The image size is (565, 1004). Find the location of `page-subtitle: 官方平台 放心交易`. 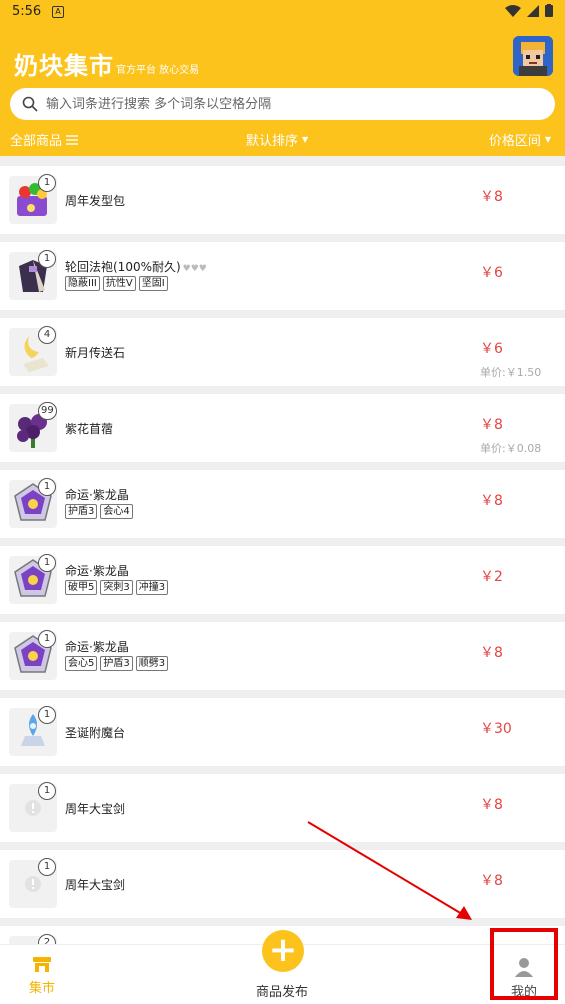

page-subtitle: 官方平台 放心交易 is located at coordinates (158, 70).